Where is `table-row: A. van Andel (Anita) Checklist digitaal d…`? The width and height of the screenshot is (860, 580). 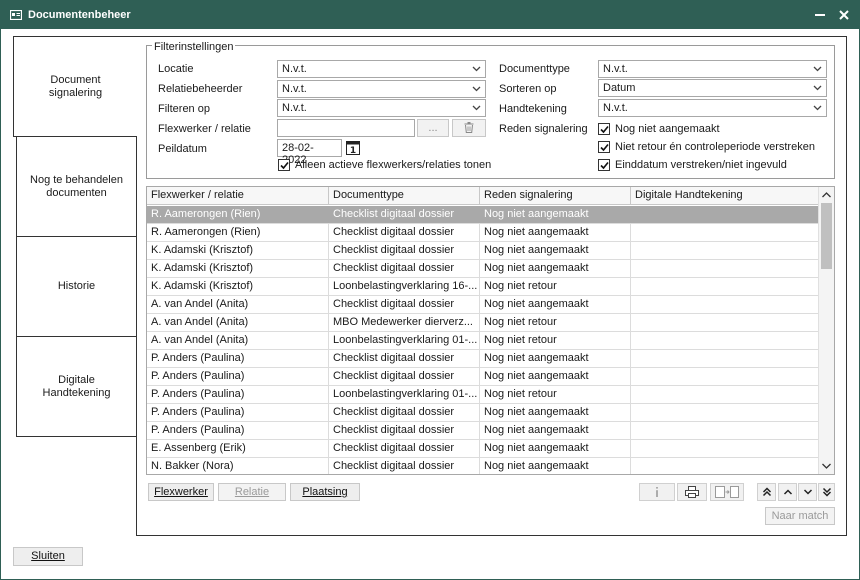 table-row: A. van Andel (Anita) Checklist digitaal d… is located at coordinates (483, 305).